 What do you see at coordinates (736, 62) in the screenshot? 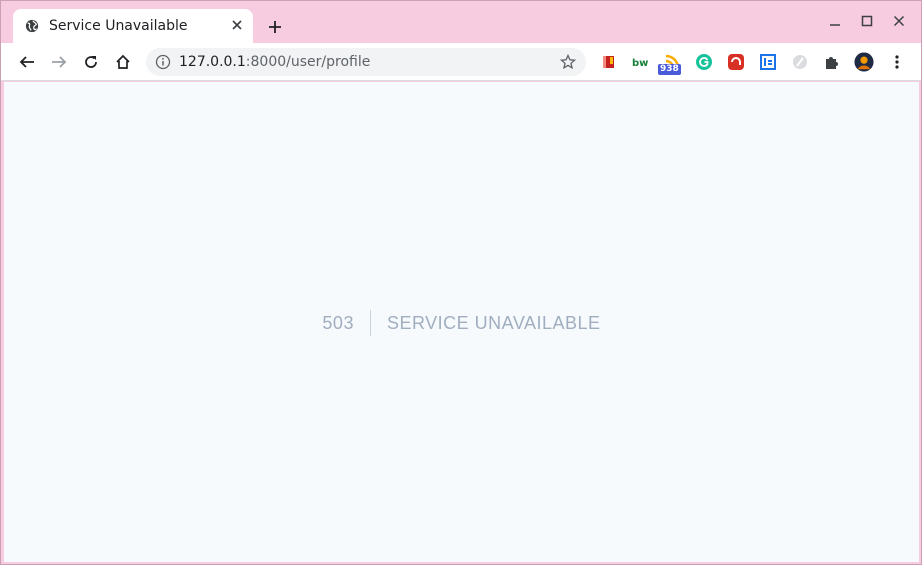
I see `red-extension-icon` at bounding box center [736, 62].